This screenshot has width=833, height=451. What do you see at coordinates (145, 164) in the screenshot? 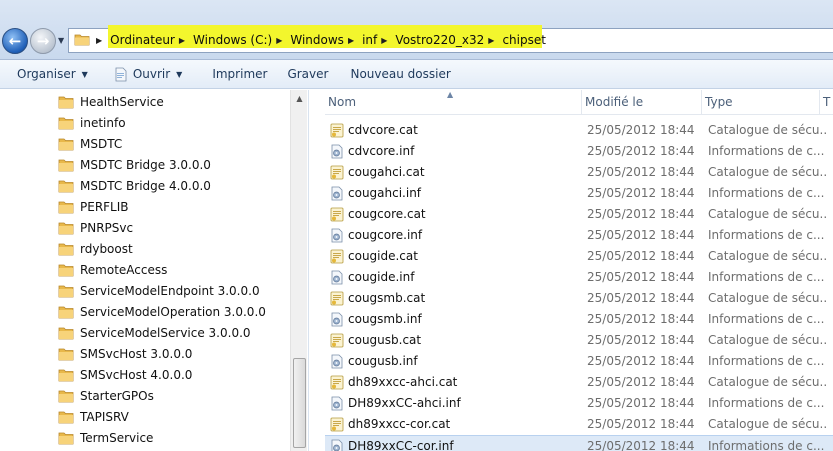
I see `nav-tree-item-label: MSDTC Bridge 3.0.0.0` at bounding box center [145, 164].